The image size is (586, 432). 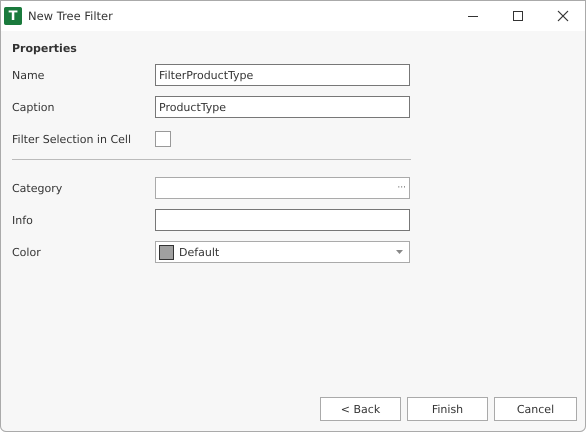 I want to click on checkbox, so click(x=163, y=139).